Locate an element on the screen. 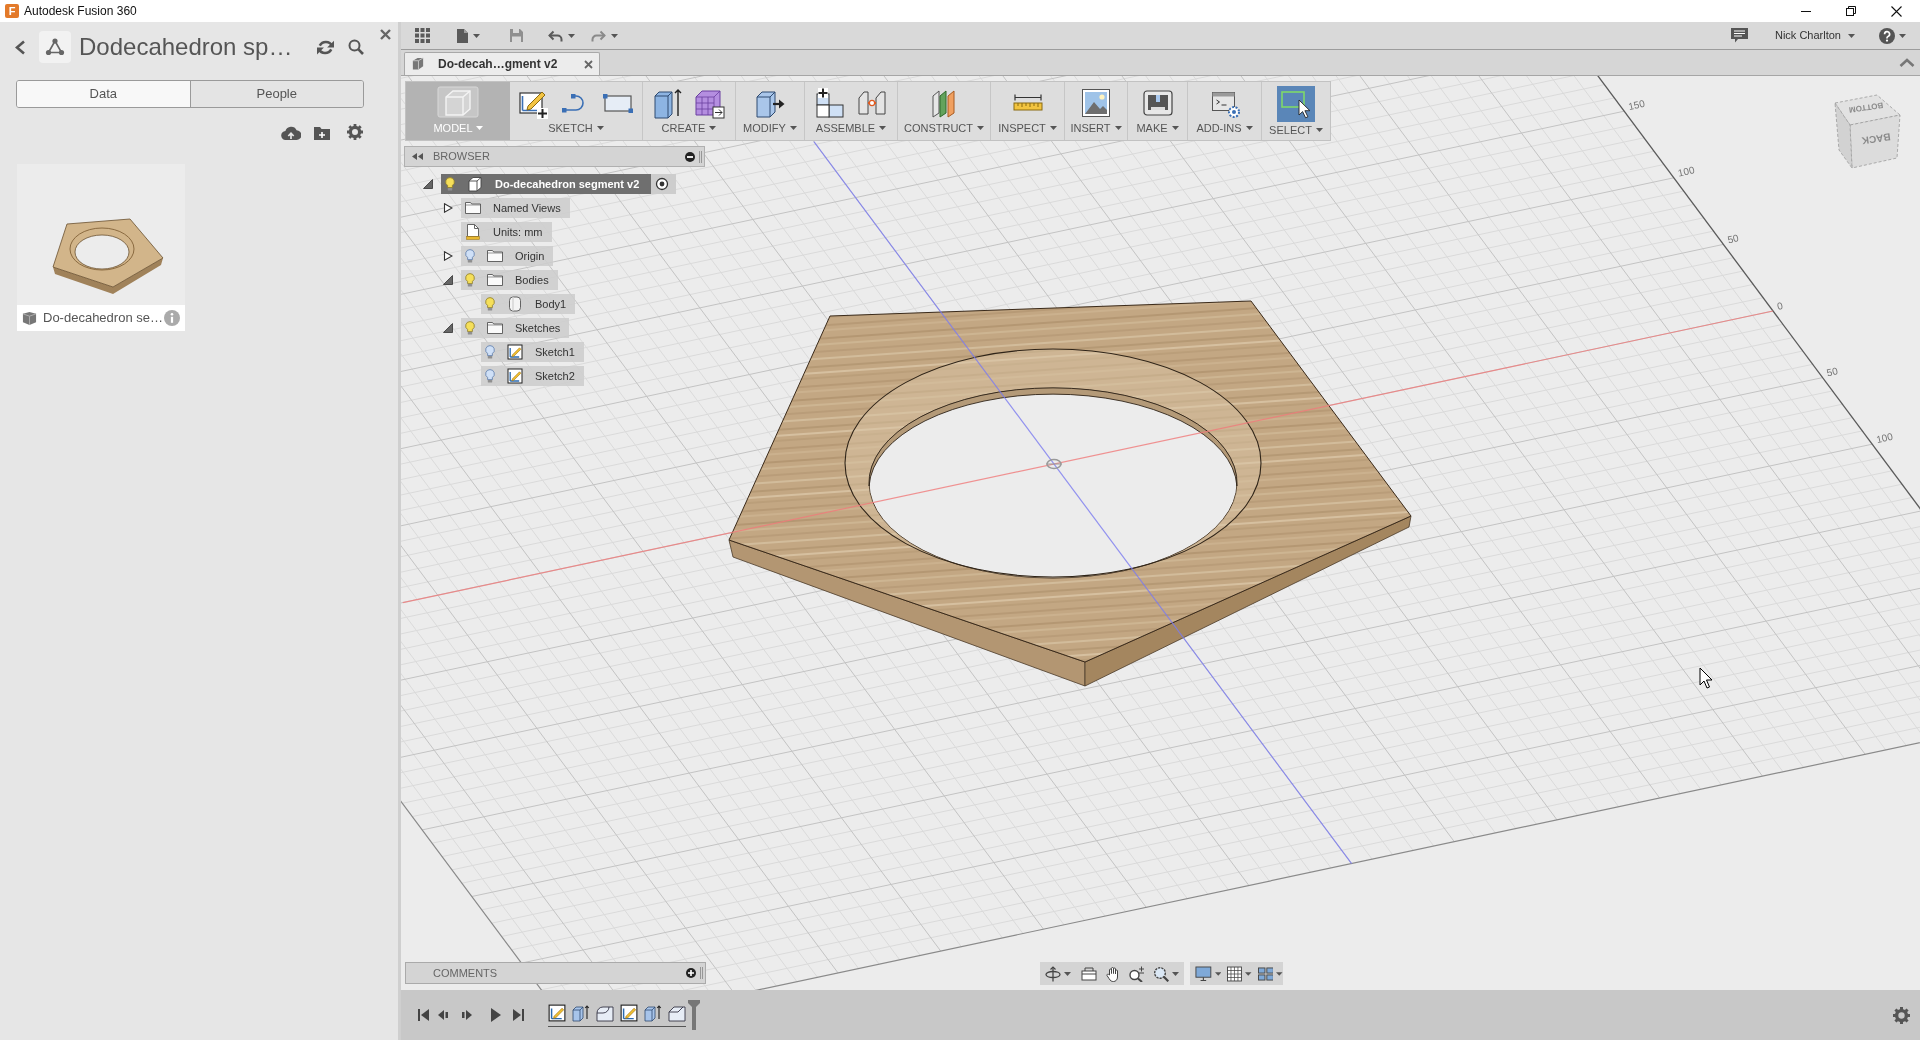  toolbar-menu-button: SELECT is located at coordinates (1296, 130).